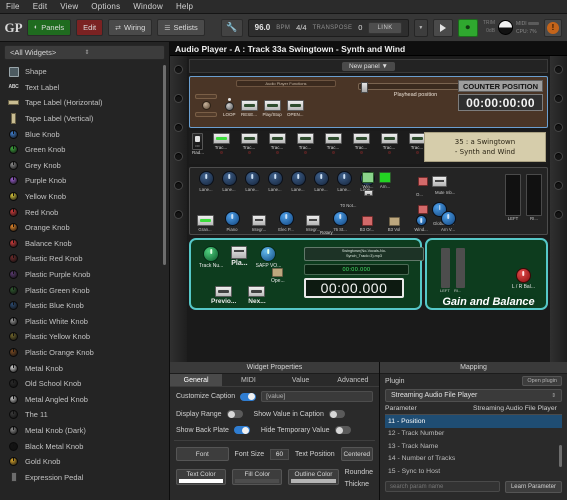 The image size is (567, 500). Describe the element at coordinates (84, 52) in the screenshot. I see `widget-filter-dropdown: <All Widgets> ⇕` at that location.